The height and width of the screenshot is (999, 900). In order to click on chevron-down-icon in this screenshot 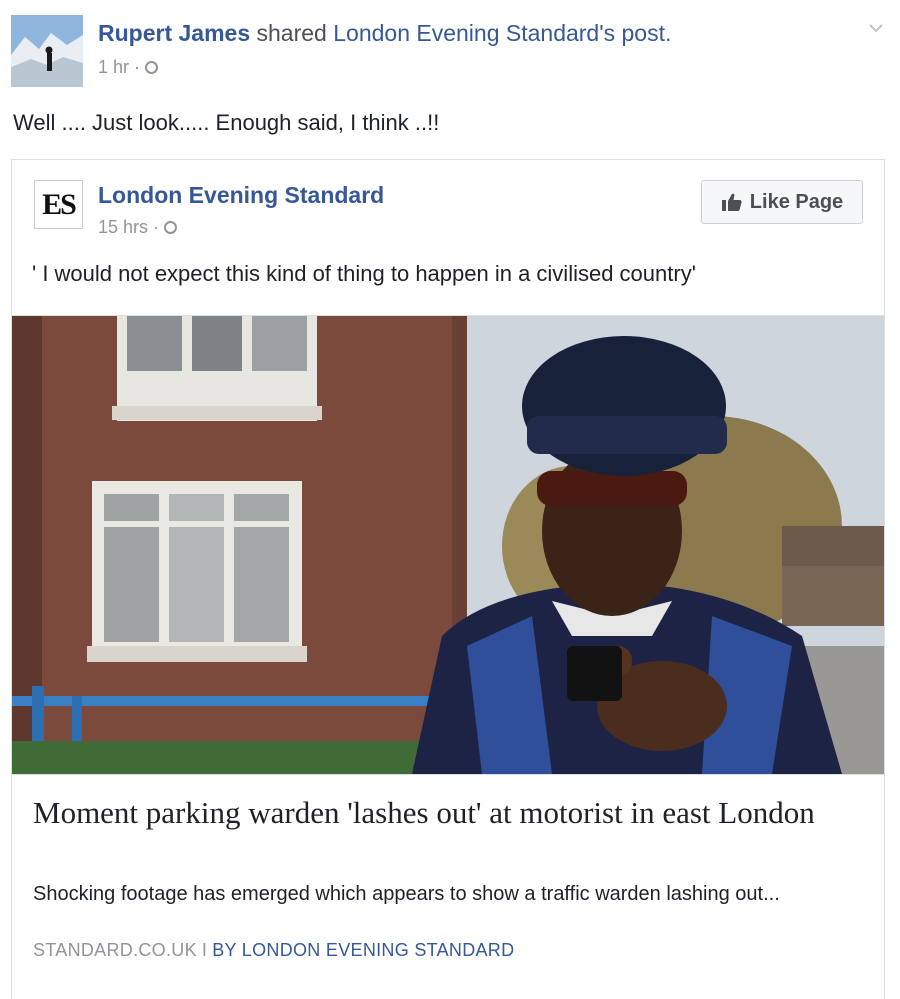, I will do `click(876, 28)`.